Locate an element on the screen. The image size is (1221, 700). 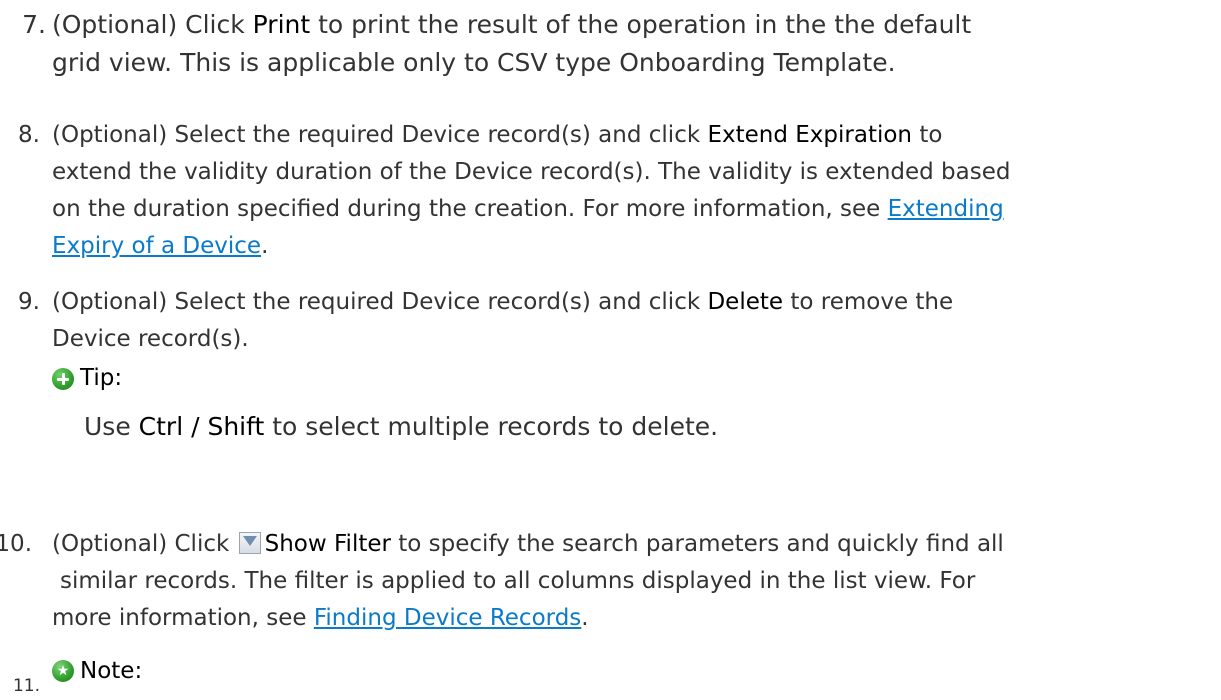
step-line: Device record(s). is located at coordinates (150, 339).